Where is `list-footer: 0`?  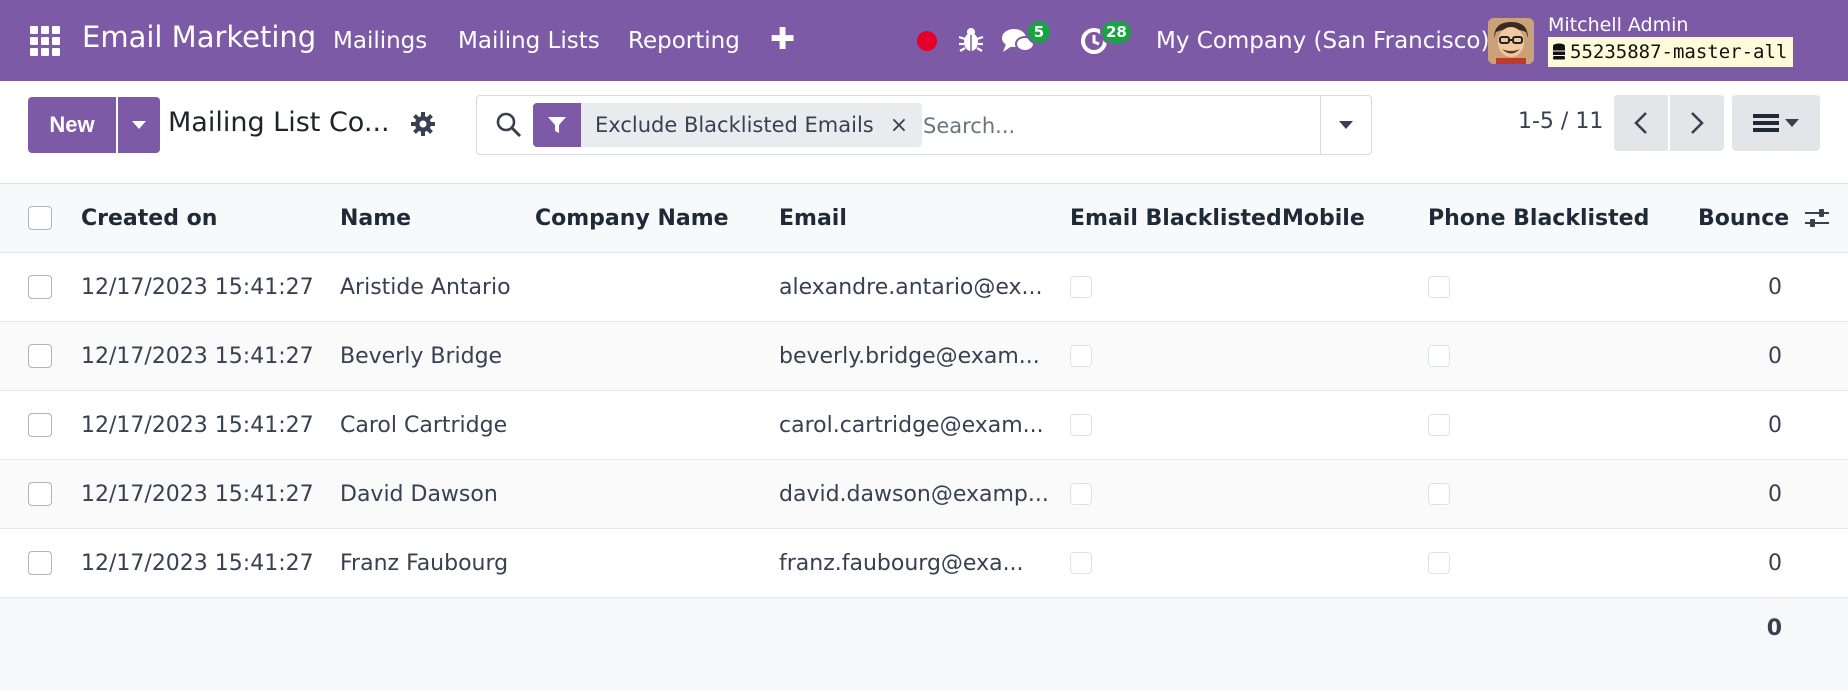
list-footer: 0 is located at coordinates (924, 630).